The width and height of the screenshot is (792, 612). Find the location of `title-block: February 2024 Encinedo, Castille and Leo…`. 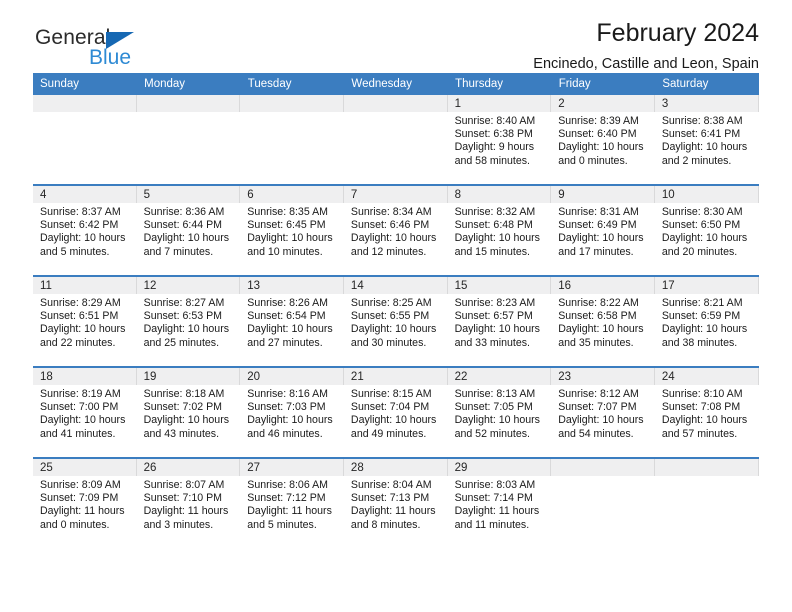

title-block: February 2024 Encinedo, Castille and Leo… is located at coordinates (646, 46).